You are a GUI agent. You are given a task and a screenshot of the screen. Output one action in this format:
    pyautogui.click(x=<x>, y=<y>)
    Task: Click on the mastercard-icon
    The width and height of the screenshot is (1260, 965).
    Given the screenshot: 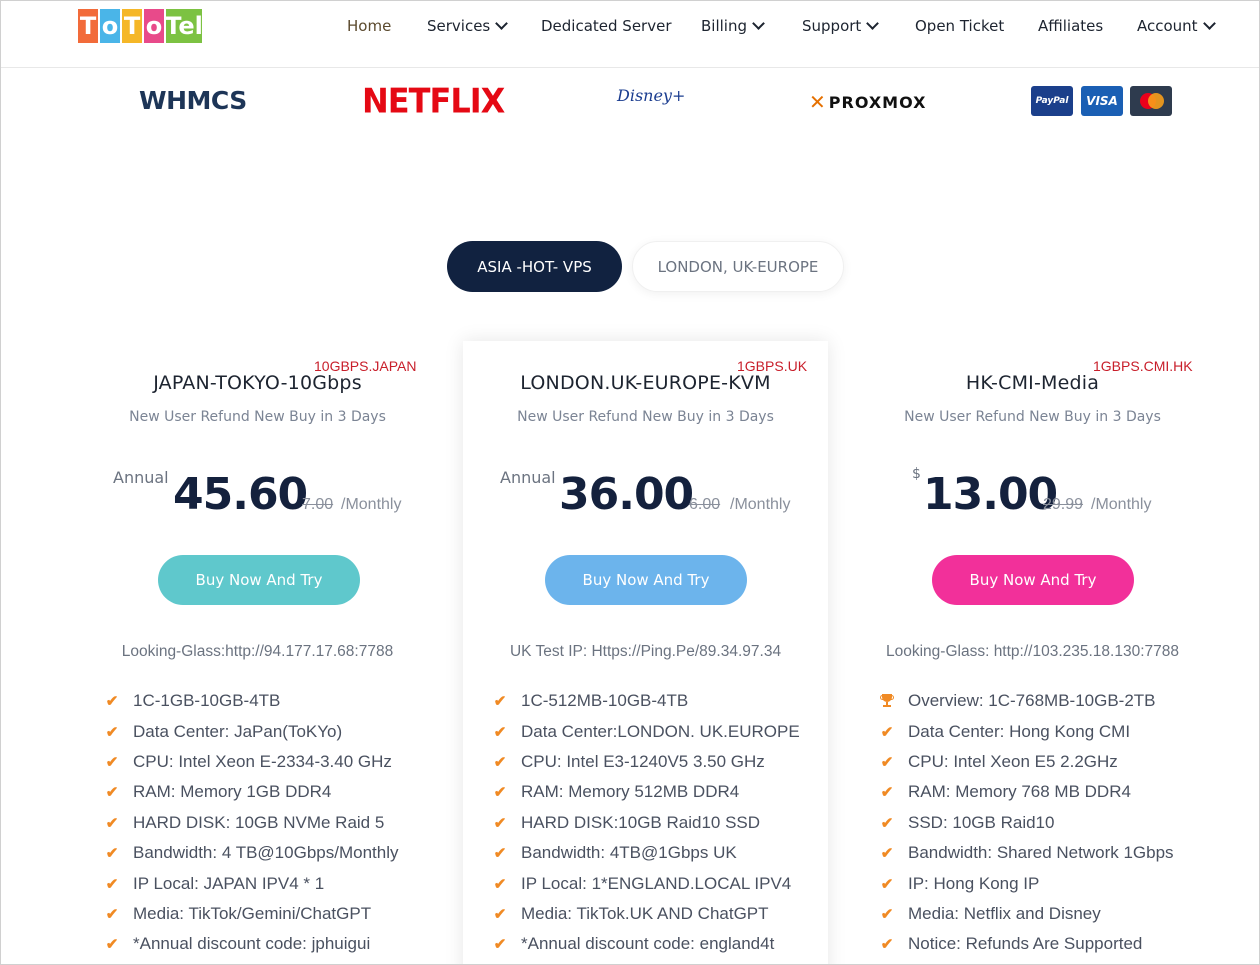 What is the action you would take?
    pyautogui.click(x=1151, y=101)
    